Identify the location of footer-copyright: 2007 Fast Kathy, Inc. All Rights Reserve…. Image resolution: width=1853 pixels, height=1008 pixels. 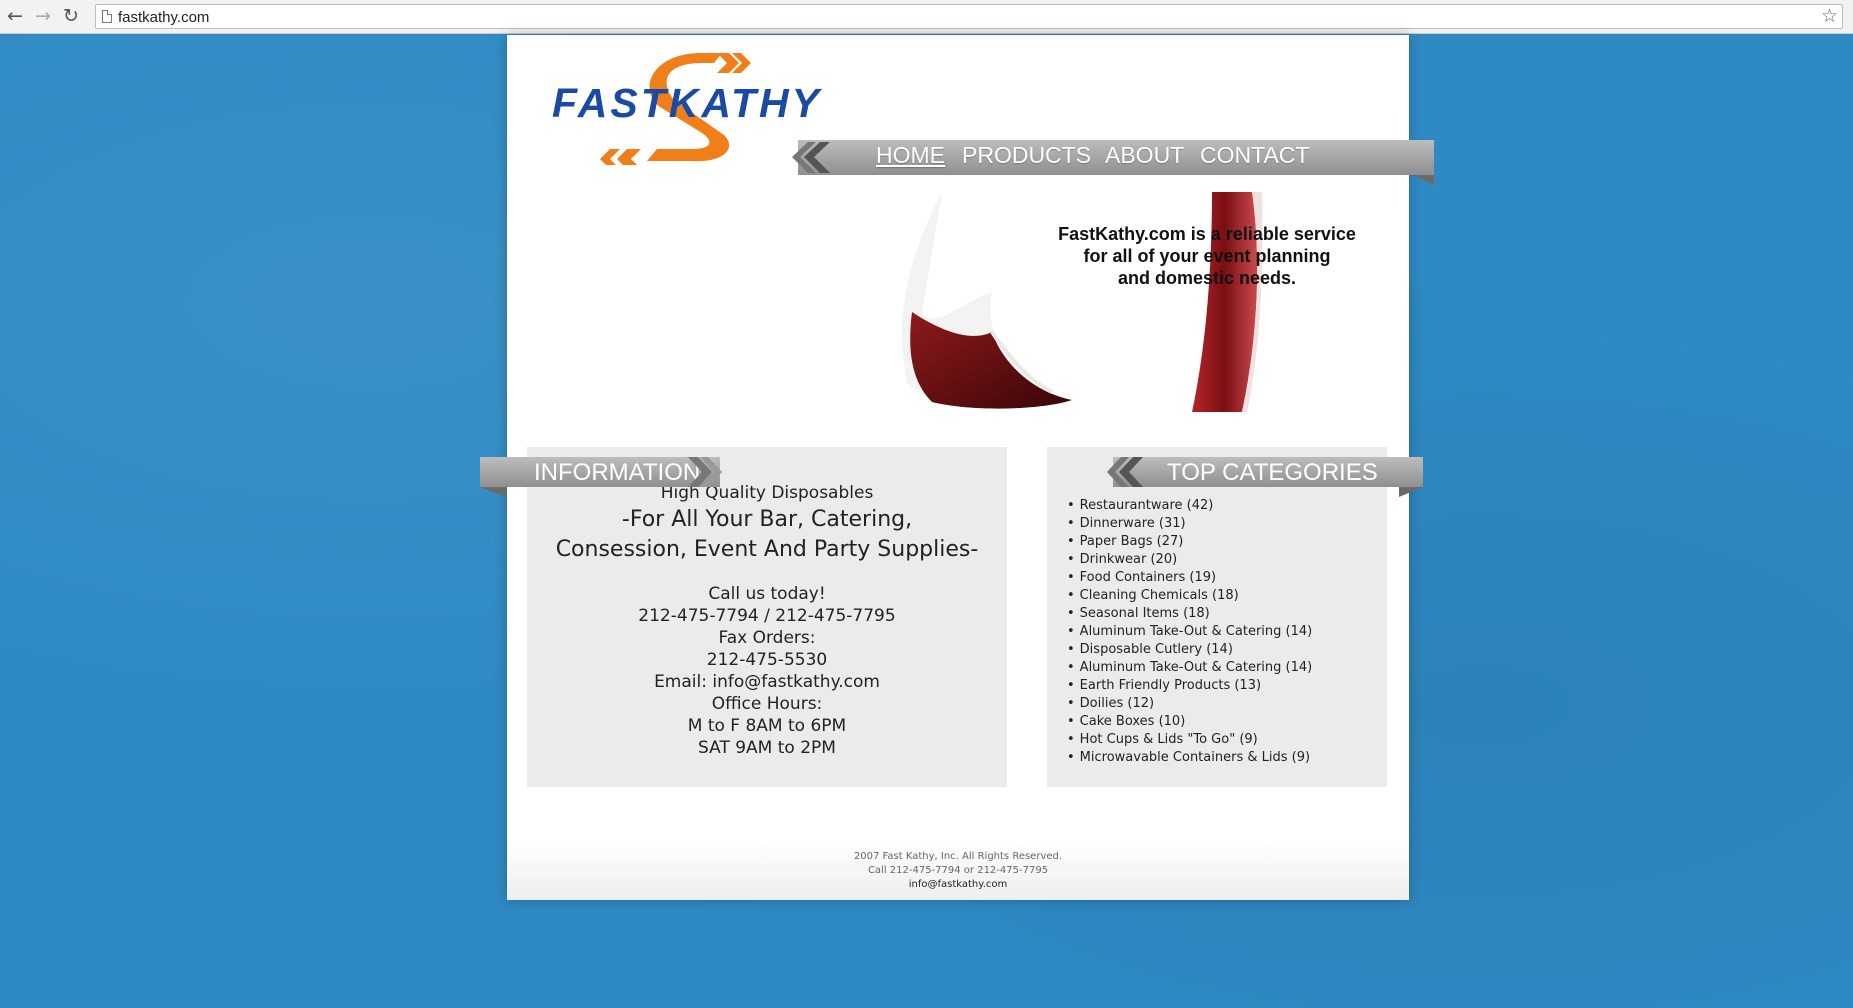
(958, 856).